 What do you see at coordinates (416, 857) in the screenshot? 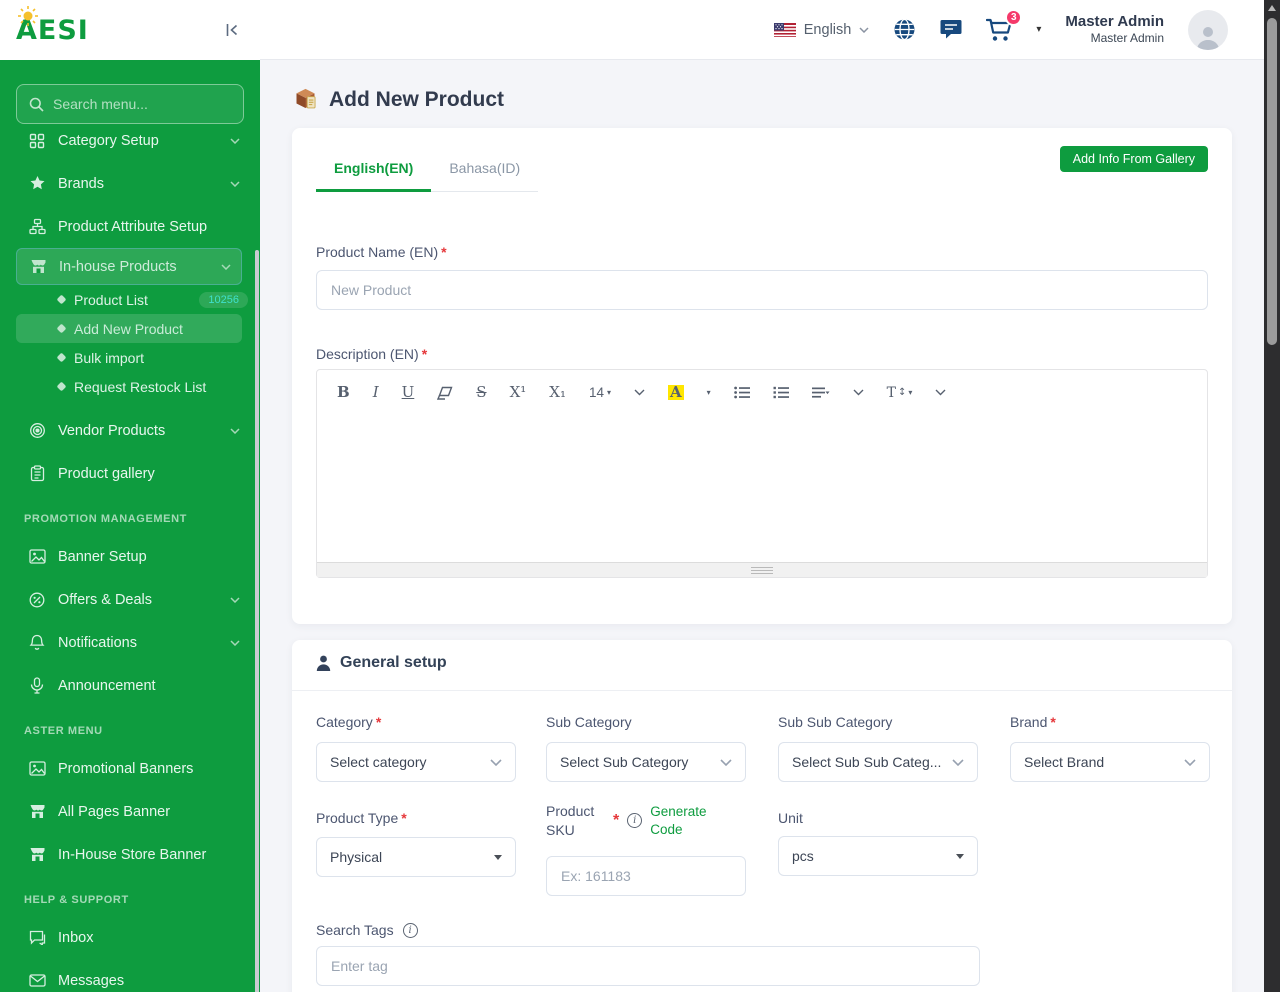
I see `product-type-select: Physical` at bounding box center [416, 857].